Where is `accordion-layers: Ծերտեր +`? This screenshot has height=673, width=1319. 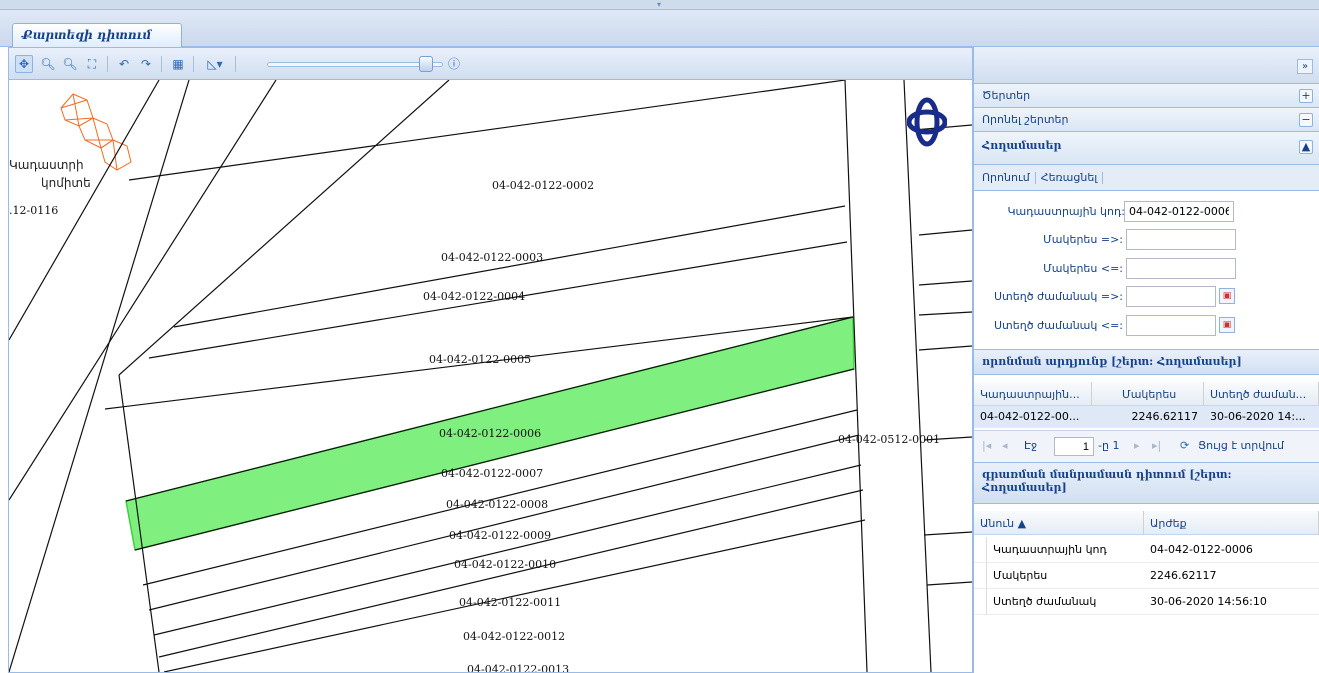
accordion-layers: Ծերտեր + is located at coordinates (1146, 96).